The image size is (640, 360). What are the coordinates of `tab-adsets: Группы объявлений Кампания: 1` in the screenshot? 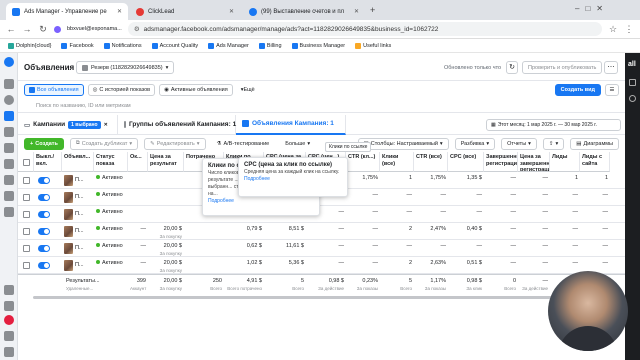 It's located at (177, 124).